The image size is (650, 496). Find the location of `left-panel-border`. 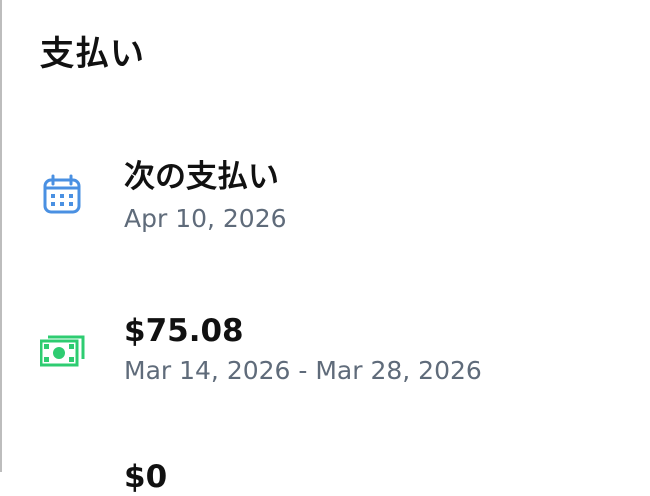

left-panel-border is located at coordinates (1, 236).